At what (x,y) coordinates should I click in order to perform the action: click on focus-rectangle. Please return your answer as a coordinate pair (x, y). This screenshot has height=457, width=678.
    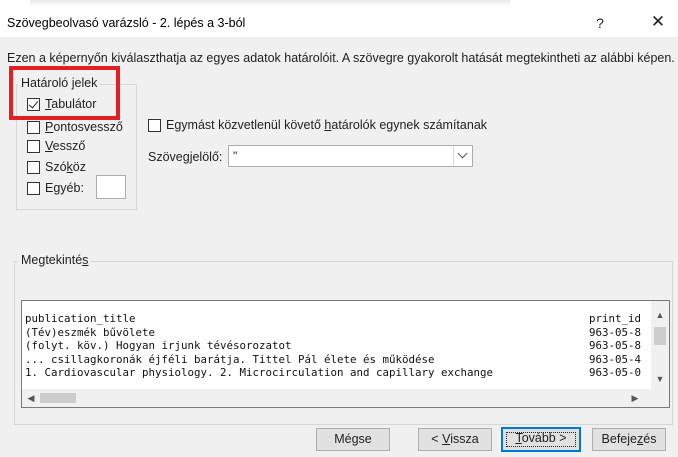
    Looking at the image, I should click on (541, 439).